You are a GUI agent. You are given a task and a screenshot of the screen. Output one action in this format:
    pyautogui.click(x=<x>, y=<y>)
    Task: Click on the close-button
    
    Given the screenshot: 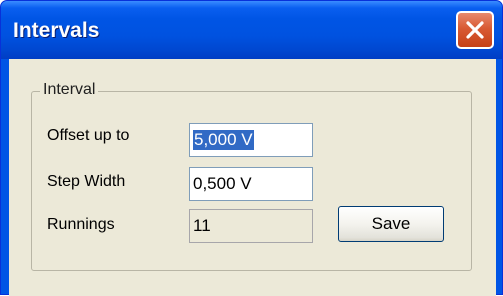 What is the action you would take?
    pyautogui.click(x=475, y=30)
    